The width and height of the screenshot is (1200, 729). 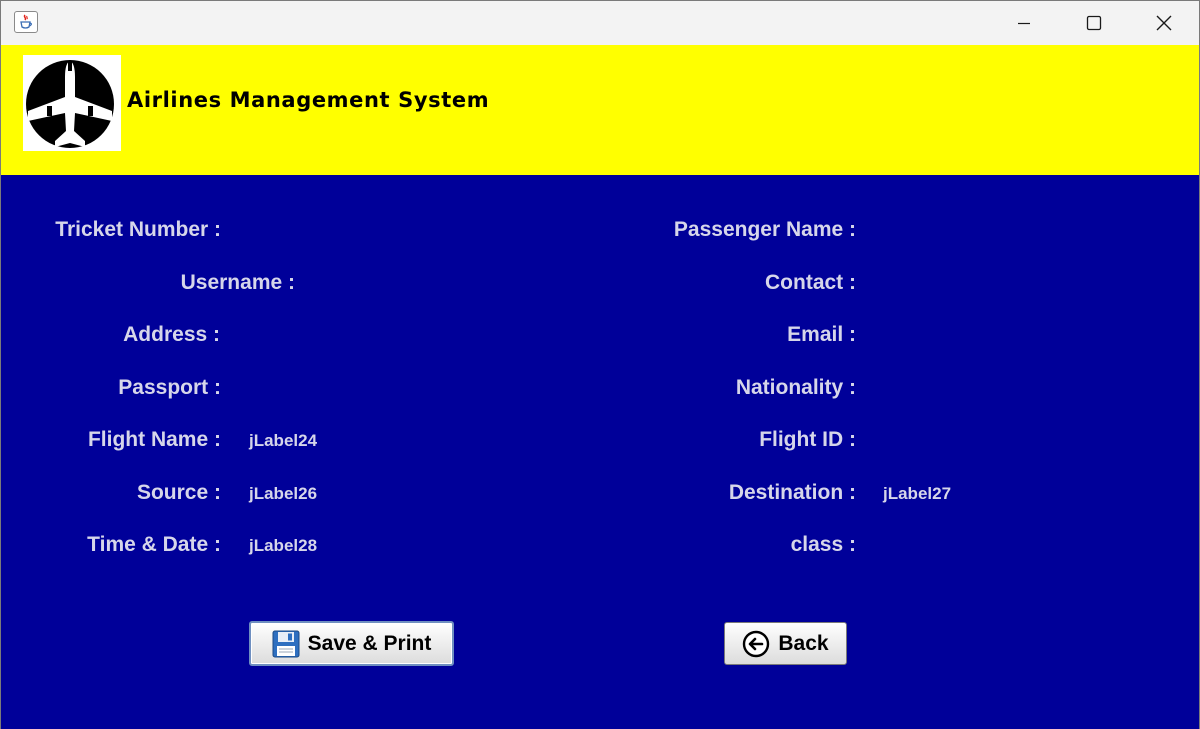 What do you see at coordinates (803, 643) in the screenshot?
I see `back-label: Back` at bounding box center [803, 643].